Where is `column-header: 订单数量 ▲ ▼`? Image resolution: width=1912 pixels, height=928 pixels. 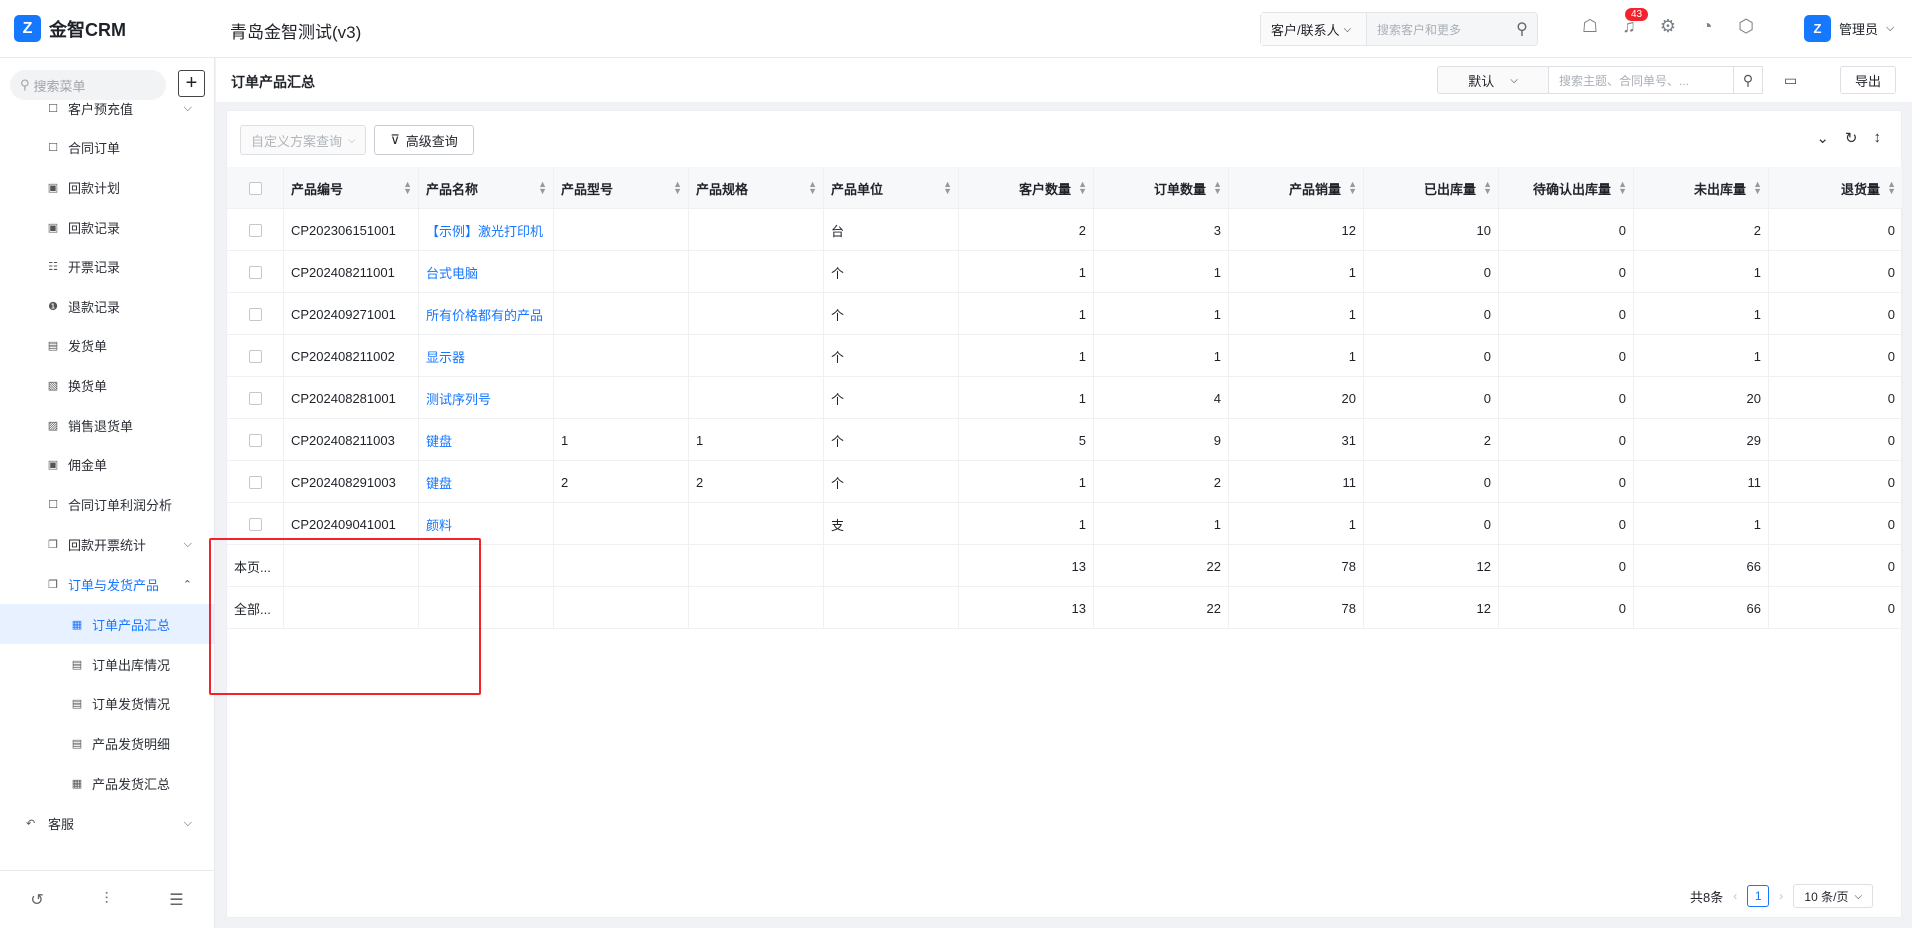
column-header: 订单数量 ▲ ▼ is located at coordinates (1161, 188).